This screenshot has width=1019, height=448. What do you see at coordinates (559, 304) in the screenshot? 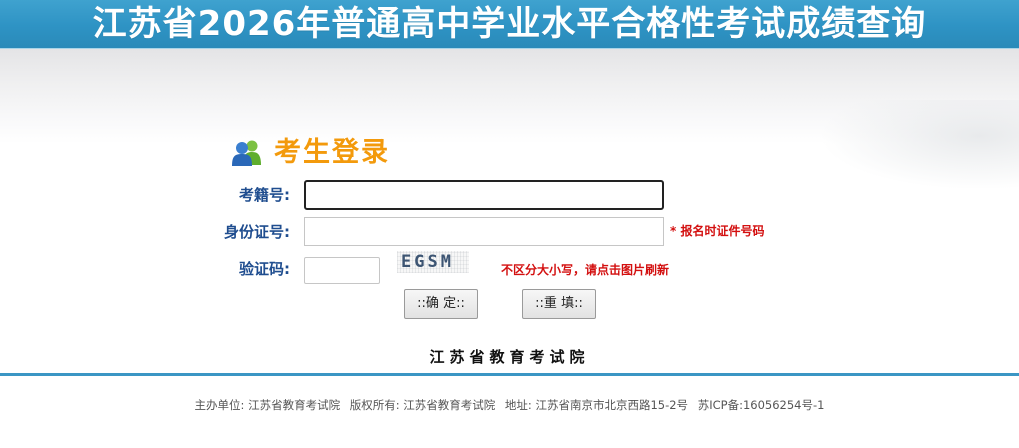
I see `reset-button: ::重 填::` at bounding box center [559, 304].